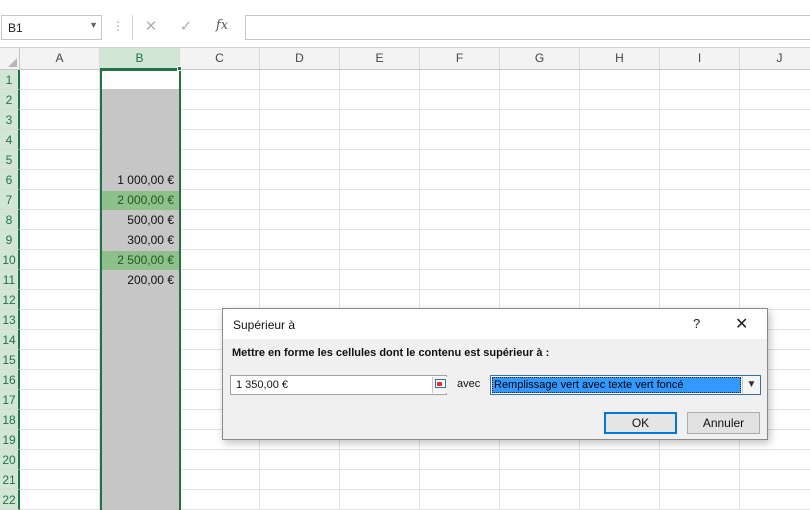  I want to click on select-all-button, so click(10, 58).